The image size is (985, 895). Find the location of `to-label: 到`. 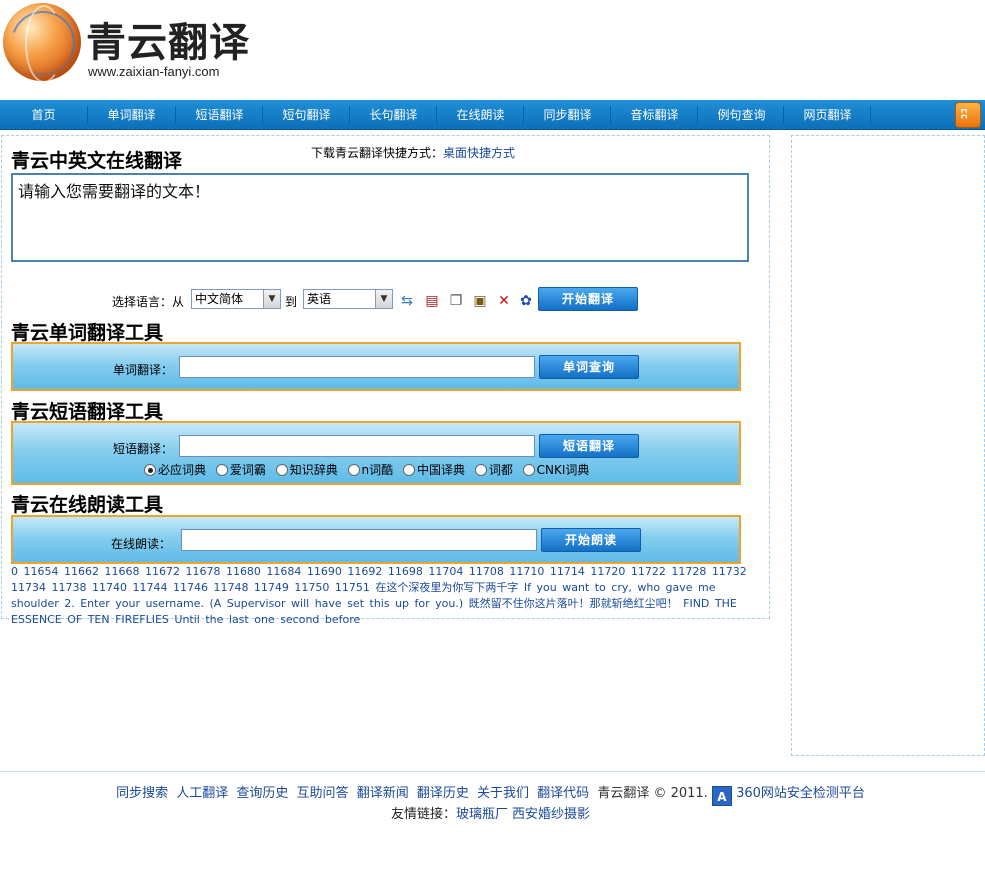

to-label: 到 is located at coordinates (291, 302).